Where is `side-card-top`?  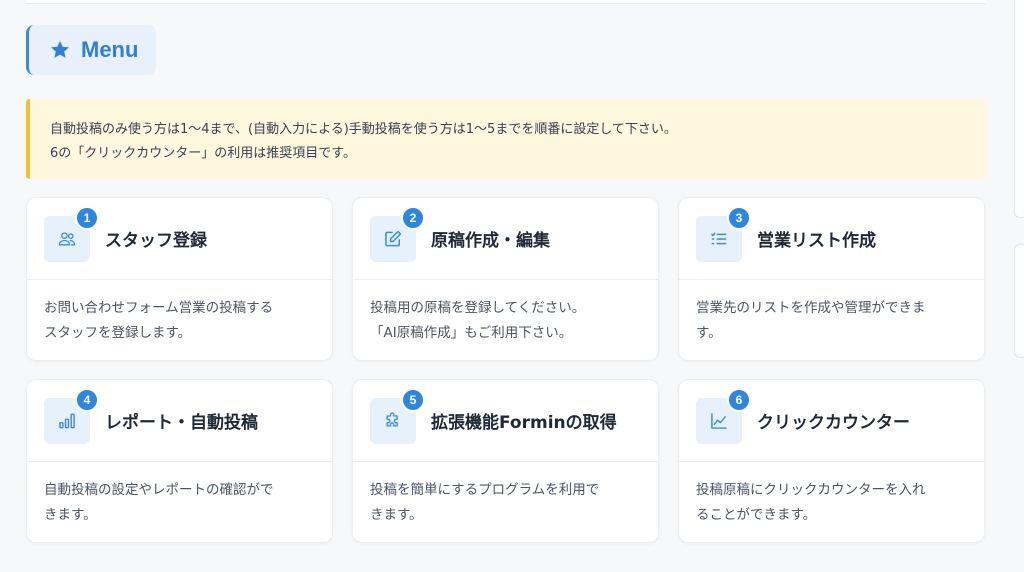
side-card-top is located at coordinates (1019, 109).